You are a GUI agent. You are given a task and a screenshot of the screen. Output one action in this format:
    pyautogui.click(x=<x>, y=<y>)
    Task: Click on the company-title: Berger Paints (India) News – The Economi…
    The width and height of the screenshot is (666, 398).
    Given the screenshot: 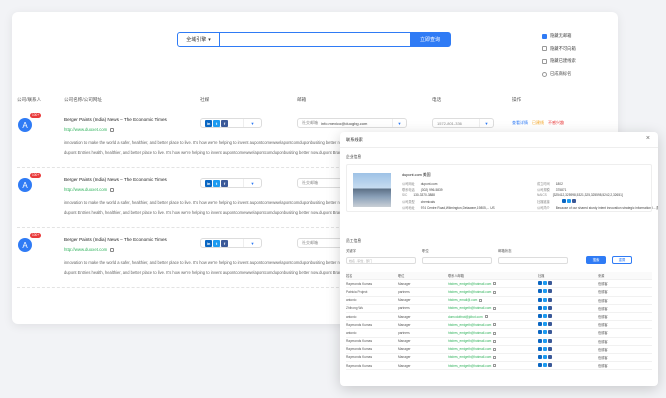 What is the action you would take?
    pyautogui.click(x=115, y=119)
    